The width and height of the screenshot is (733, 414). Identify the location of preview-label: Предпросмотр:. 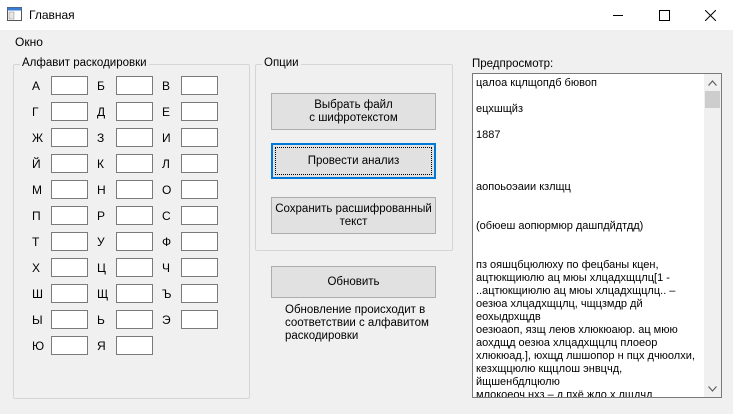
(513, 64).